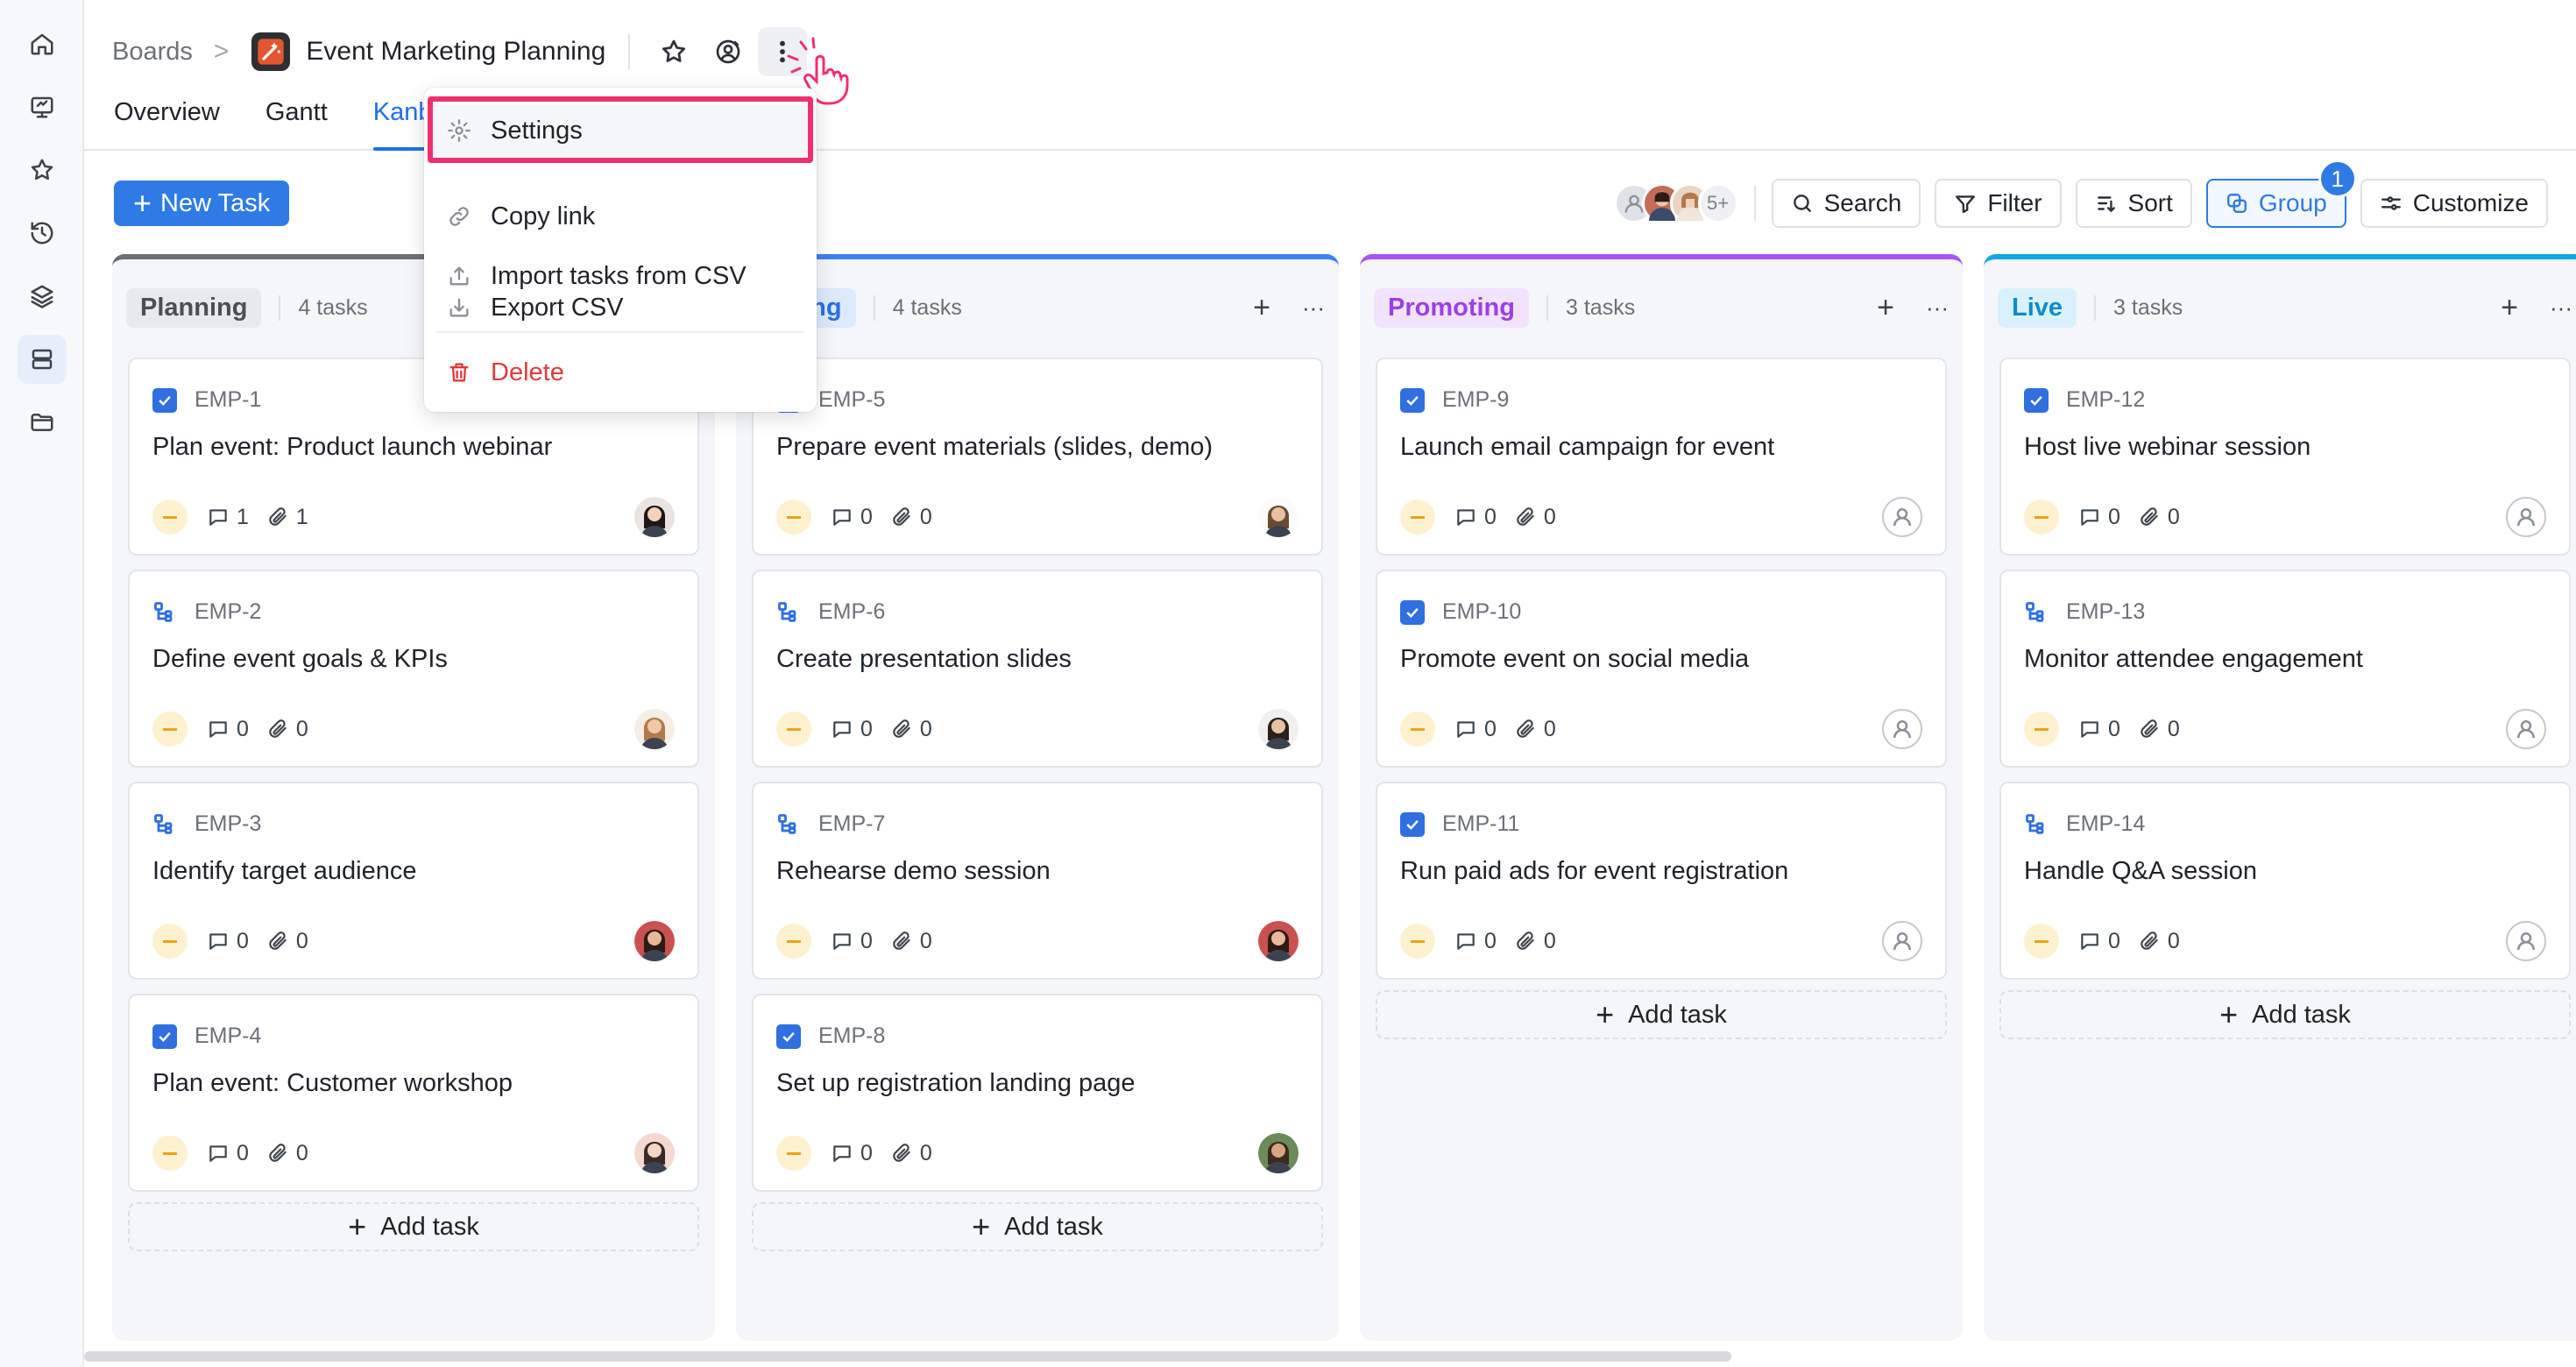 The height and width of the screenshot is (1367, 2576). I want to click on column-task-count: 4 tasks, so click(917, 307).